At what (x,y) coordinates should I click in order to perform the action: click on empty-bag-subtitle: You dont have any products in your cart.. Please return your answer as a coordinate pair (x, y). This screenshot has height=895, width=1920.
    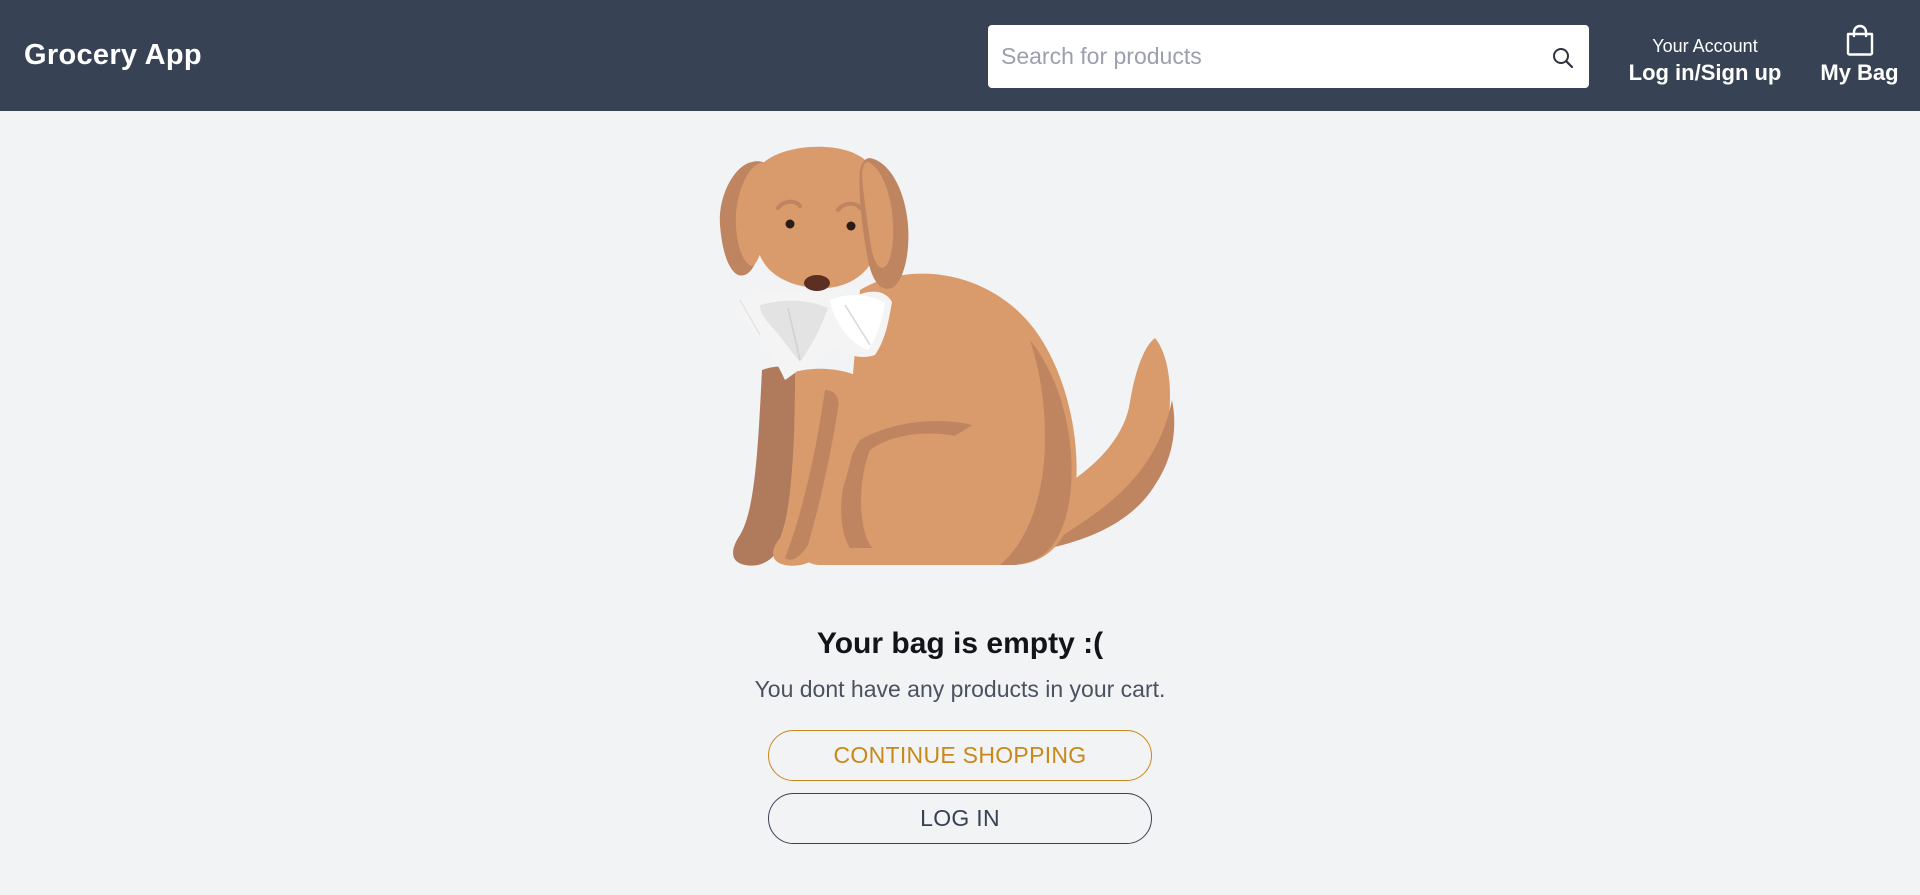
    Looking at the image, I should click on (960, 689).